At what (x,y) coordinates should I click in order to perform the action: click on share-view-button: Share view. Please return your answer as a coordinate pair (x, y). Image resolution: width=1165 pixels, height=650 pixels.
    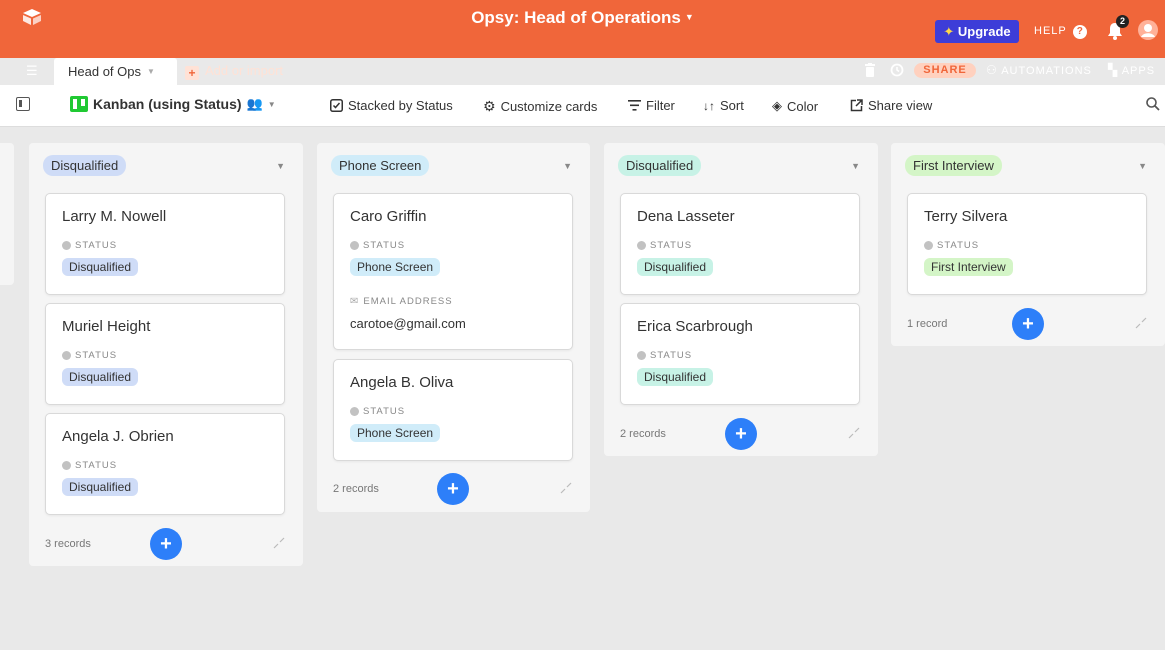
    Looking at the image, I should click on (891, 105).